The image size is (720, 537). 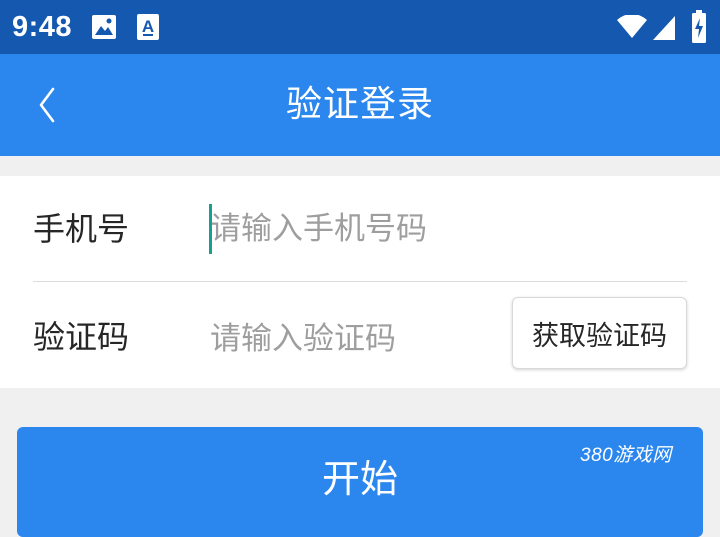 I want to click on svg-text: A, so click(x=148, y=26).